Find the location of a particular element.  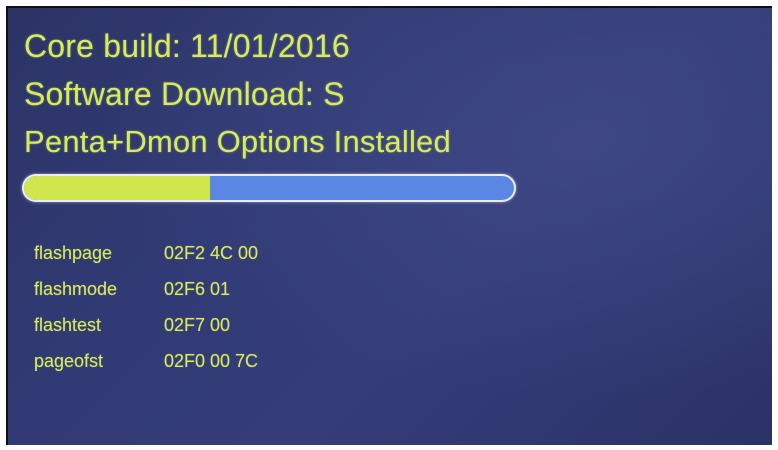

register-value: 02F6 01 is located at coordinates (197, 289).